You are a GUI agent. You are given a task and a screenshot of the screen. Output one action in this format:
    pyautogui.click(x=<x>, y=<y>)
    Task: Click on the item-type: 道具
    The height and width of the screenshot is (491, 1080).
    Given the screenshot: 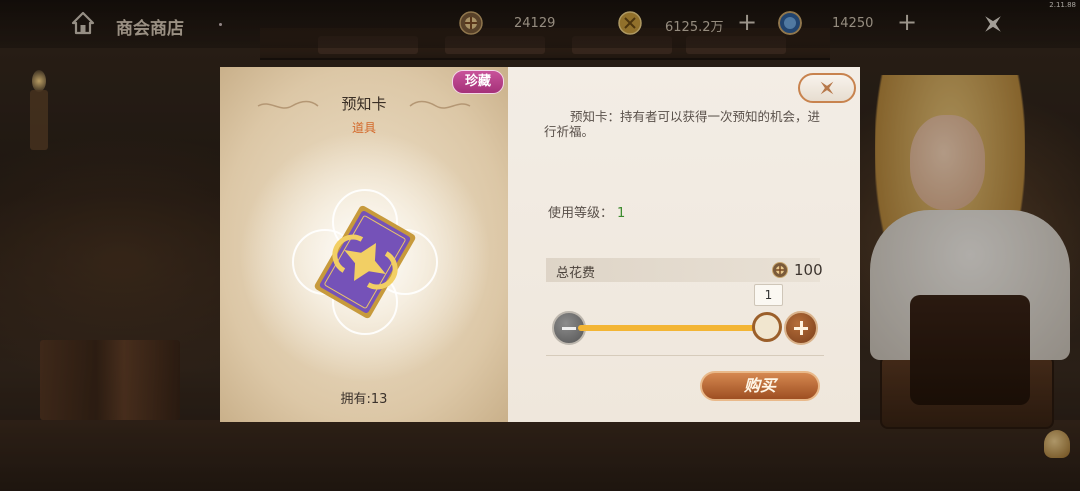 What is the action you would take?
    pyautogui.click(x=363, y=128)
    